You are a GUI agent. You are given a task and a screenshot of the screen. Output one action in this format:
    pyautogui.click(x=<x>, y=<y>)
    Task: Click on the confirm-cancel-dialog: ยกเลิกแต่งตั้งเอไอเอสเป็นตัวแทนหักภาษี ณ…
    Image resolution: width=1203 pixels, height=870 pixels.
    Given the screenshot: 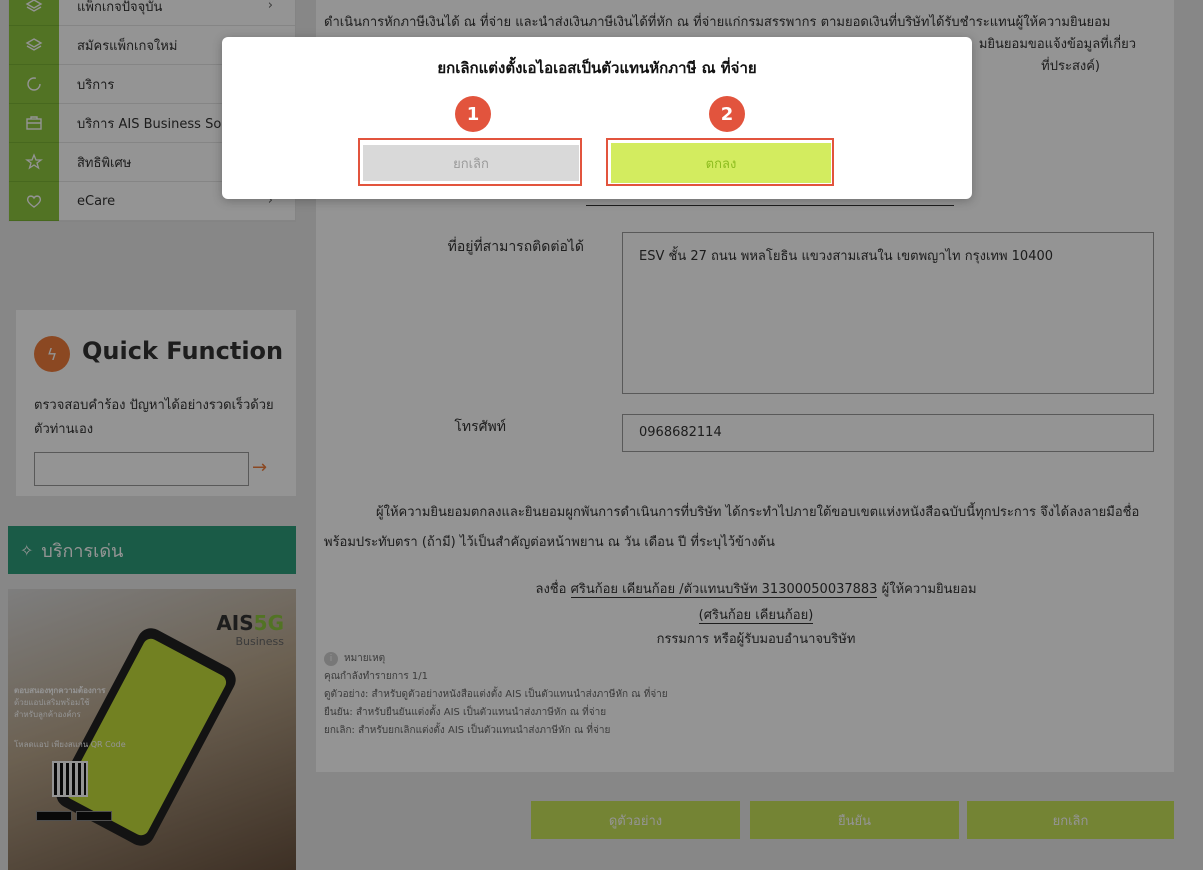 What is the action you would take?
    pyautogui.click(x=597, y=118)
    